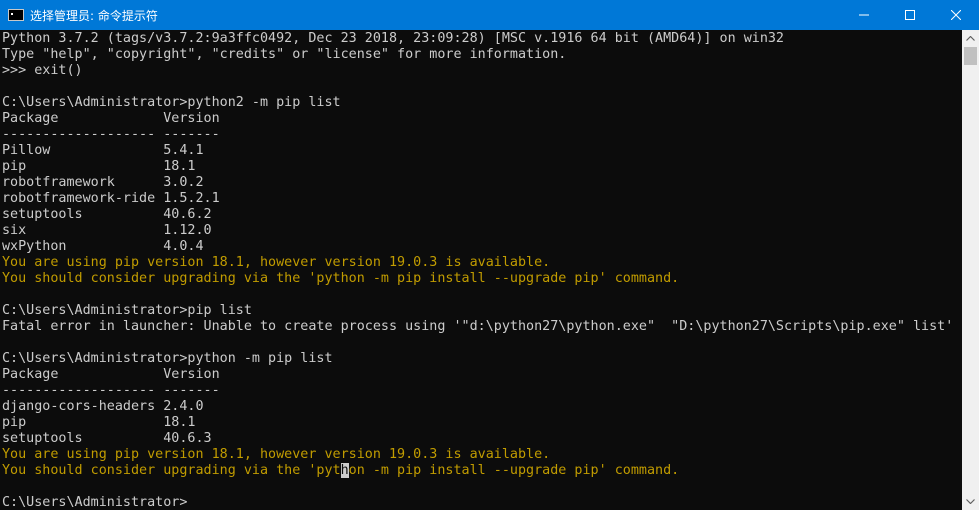  I want to click on maximize-button, so click(910, 15).